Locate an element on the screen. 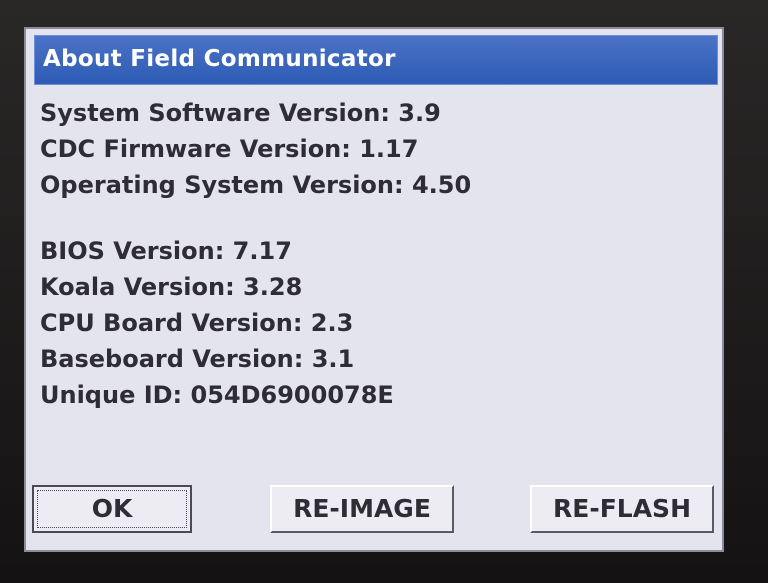  baseboard-version: Baseboard Version: 3.1 is located at coordinates (197, 359).